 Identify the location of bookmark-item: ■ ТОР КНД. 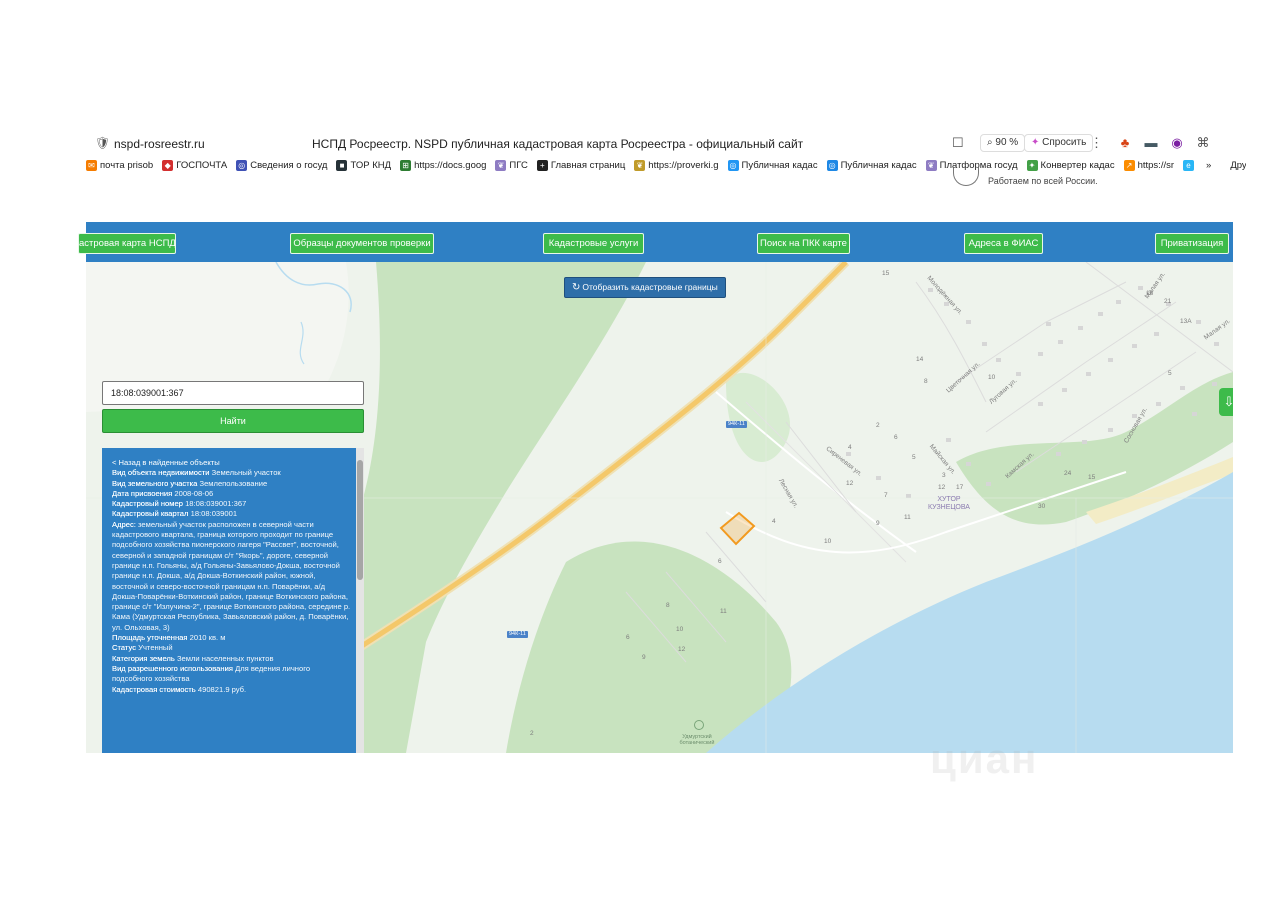
(364, 165).